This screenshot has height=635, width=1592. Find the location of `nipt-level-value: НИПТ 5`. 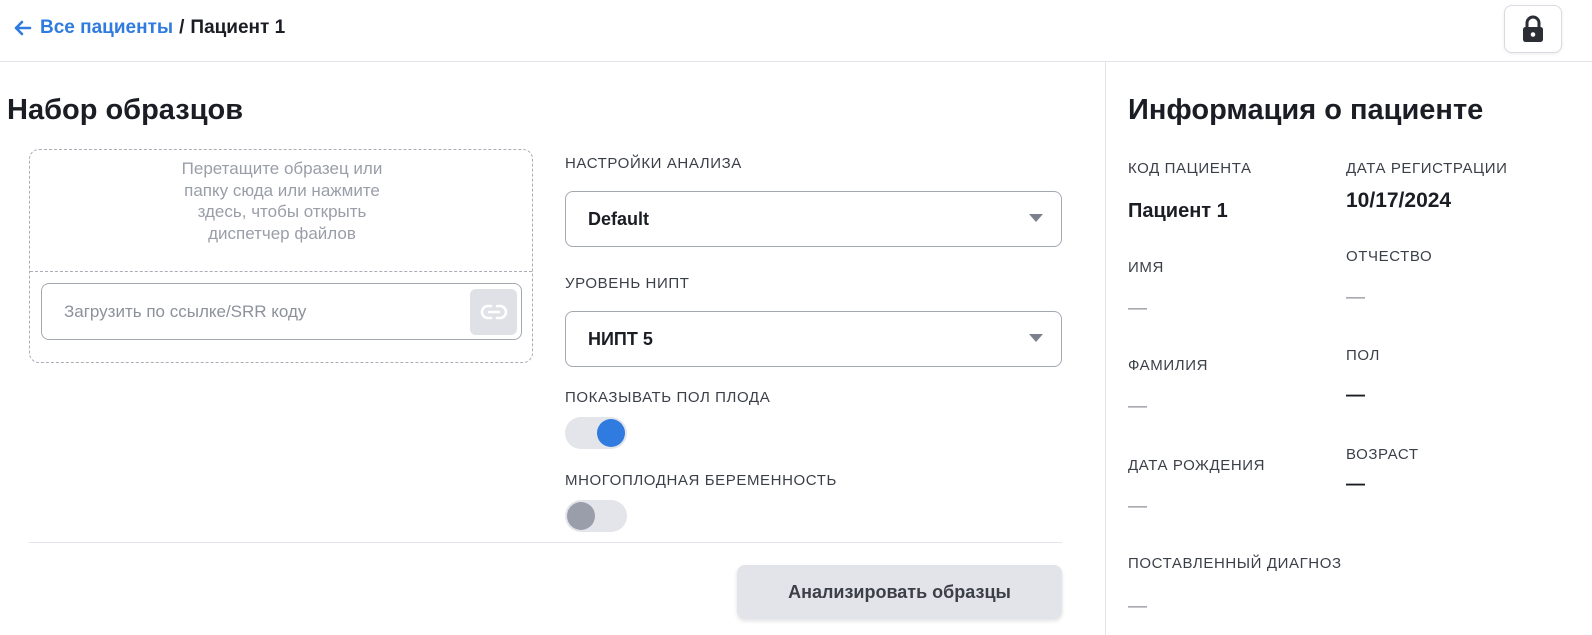

nipt-level-value: НИПТ 5 is located at coordinates (620, 339).